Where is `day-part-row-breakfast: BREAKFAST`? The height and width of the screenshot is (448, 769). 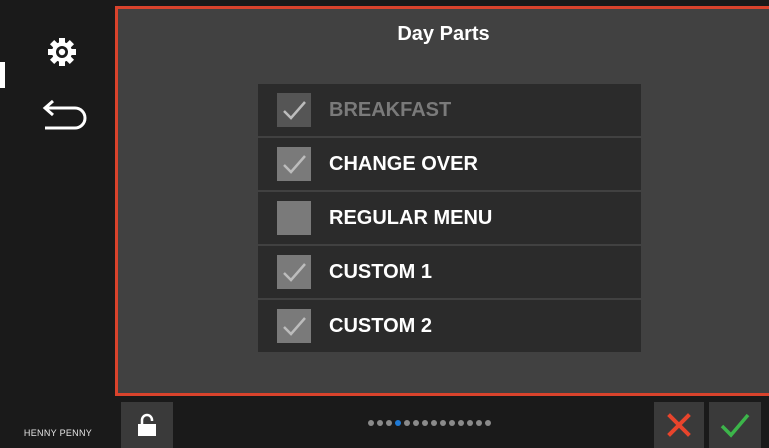
day-part-row-breakfast: BREAKFAST is located at coordinates (449, 110).